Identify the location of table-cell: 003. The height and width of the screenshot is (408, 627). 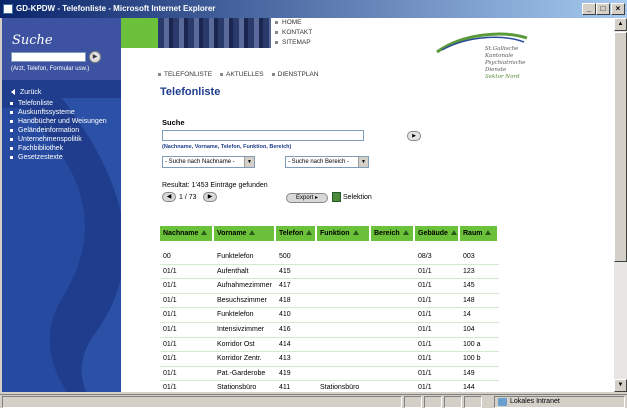
(469, 256).